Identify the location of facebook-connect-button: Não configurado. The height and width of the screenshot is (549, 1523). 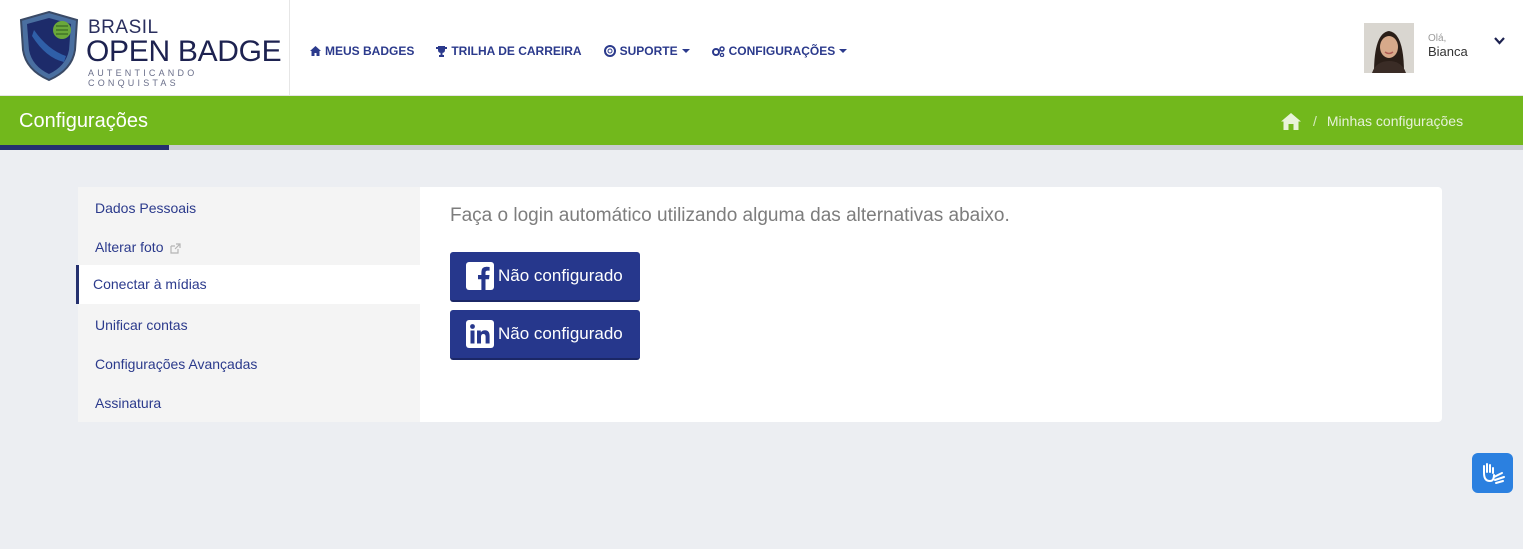
(545, 277).